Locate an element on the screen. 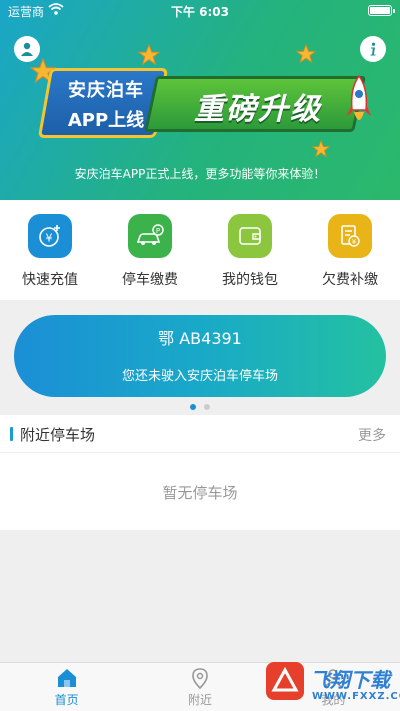 This screenshot has height=711, width=400. user-icon is located at coordinates (27, 49).